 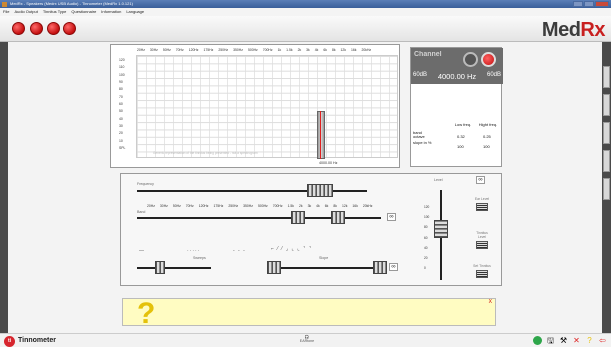 I want to click on spectrum-y-tick: 40, so click(x=121, y=118).